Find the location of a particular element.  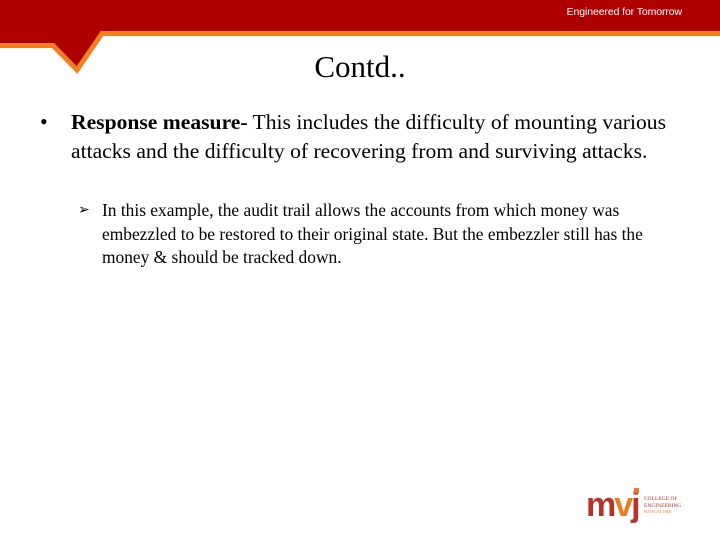

logo-letter-m: m is located at coordinates (601, 505).